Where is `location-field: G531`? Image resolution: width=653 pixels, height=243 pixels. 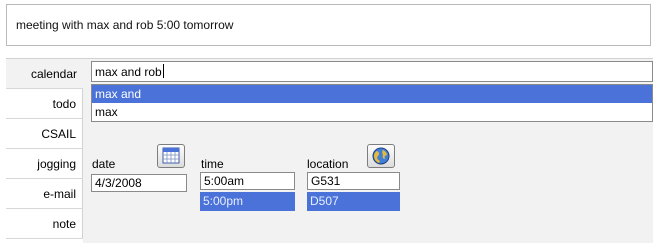
location-field: G531 is located at coordinates (353, 181).